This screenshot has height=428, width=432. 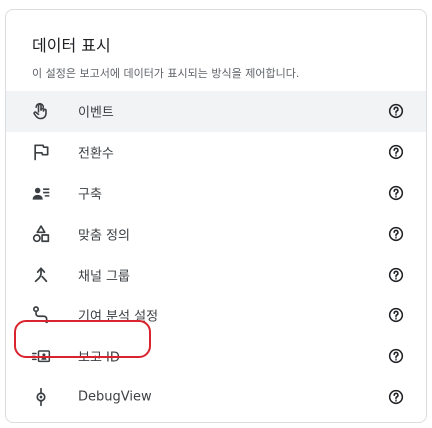 What do you see at coordinates (104, 277) in the screenshot?
I see `list-item-label: 채널 그룹` at bounding box center [104, 277].